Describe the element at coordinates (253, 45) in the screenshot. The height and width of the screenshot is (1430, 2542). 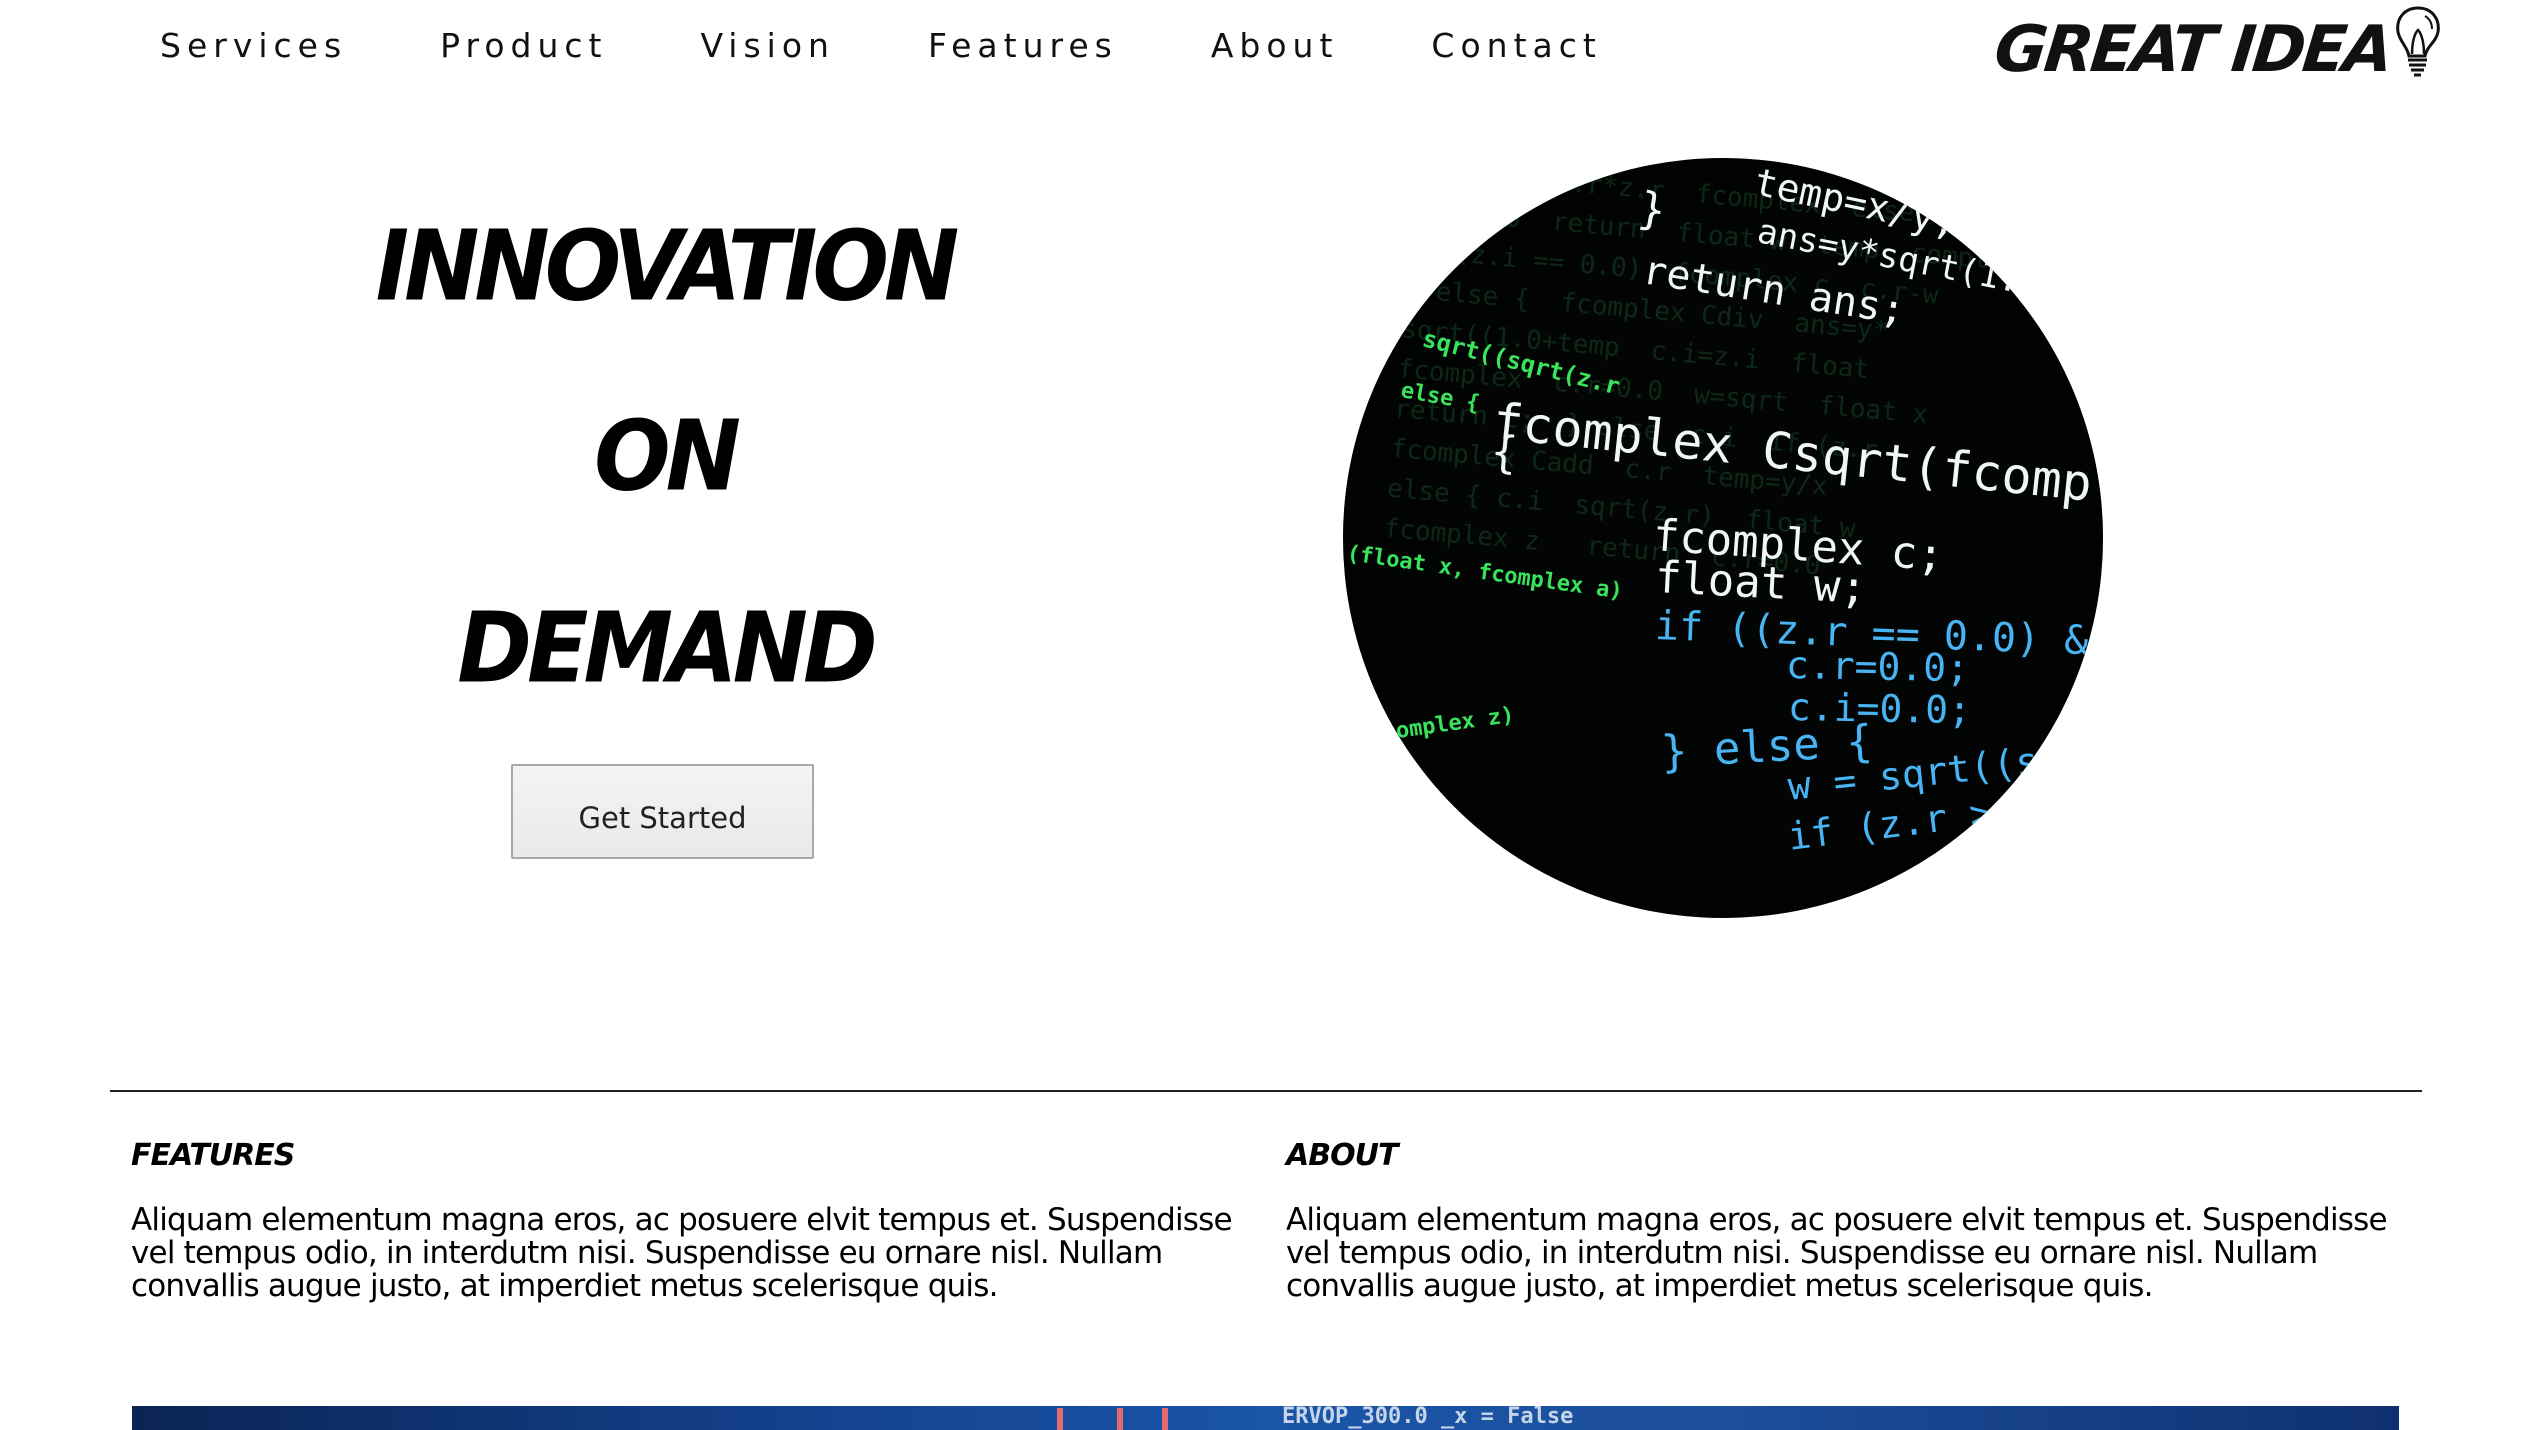
I see `nav-services: Services` at that location.